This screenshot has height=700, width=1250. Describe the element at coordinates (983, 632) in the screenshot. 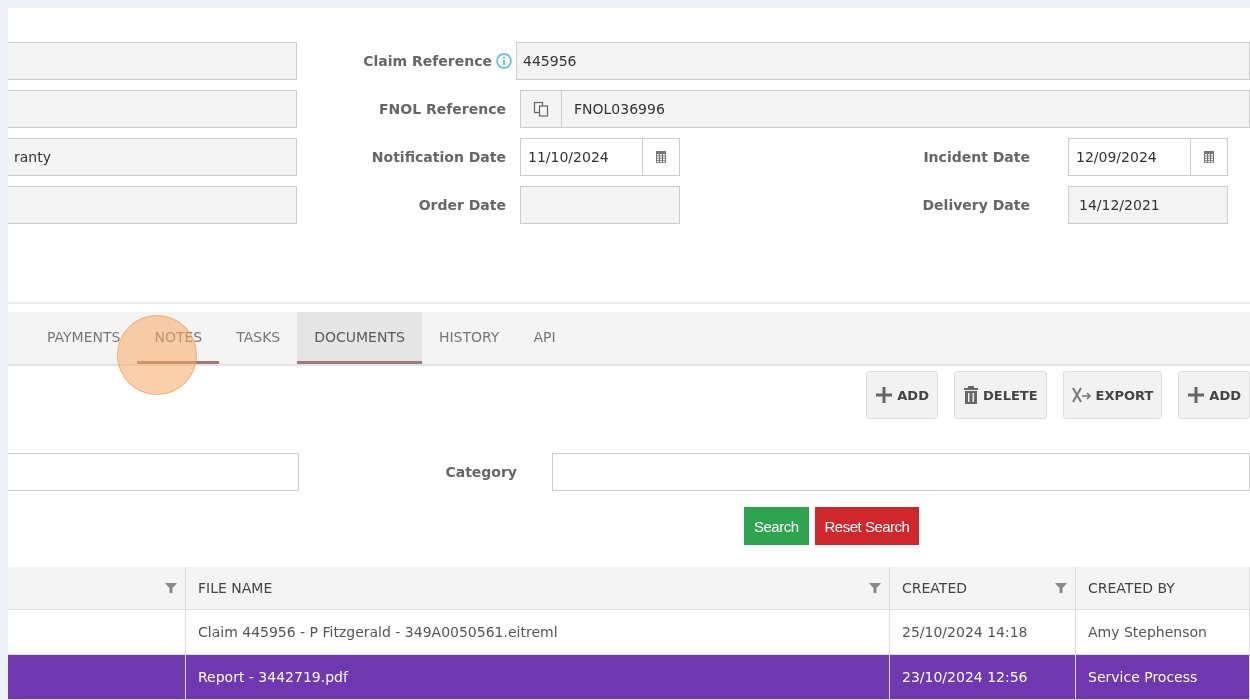

I see `table-cell: 25/10/2024 14:18` at that location.